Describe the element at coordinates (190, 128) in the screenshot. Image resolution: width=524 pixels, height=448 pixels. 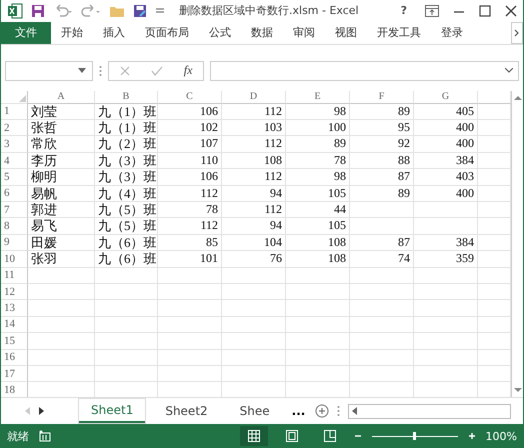
I see `table-cell: 102` at that location.